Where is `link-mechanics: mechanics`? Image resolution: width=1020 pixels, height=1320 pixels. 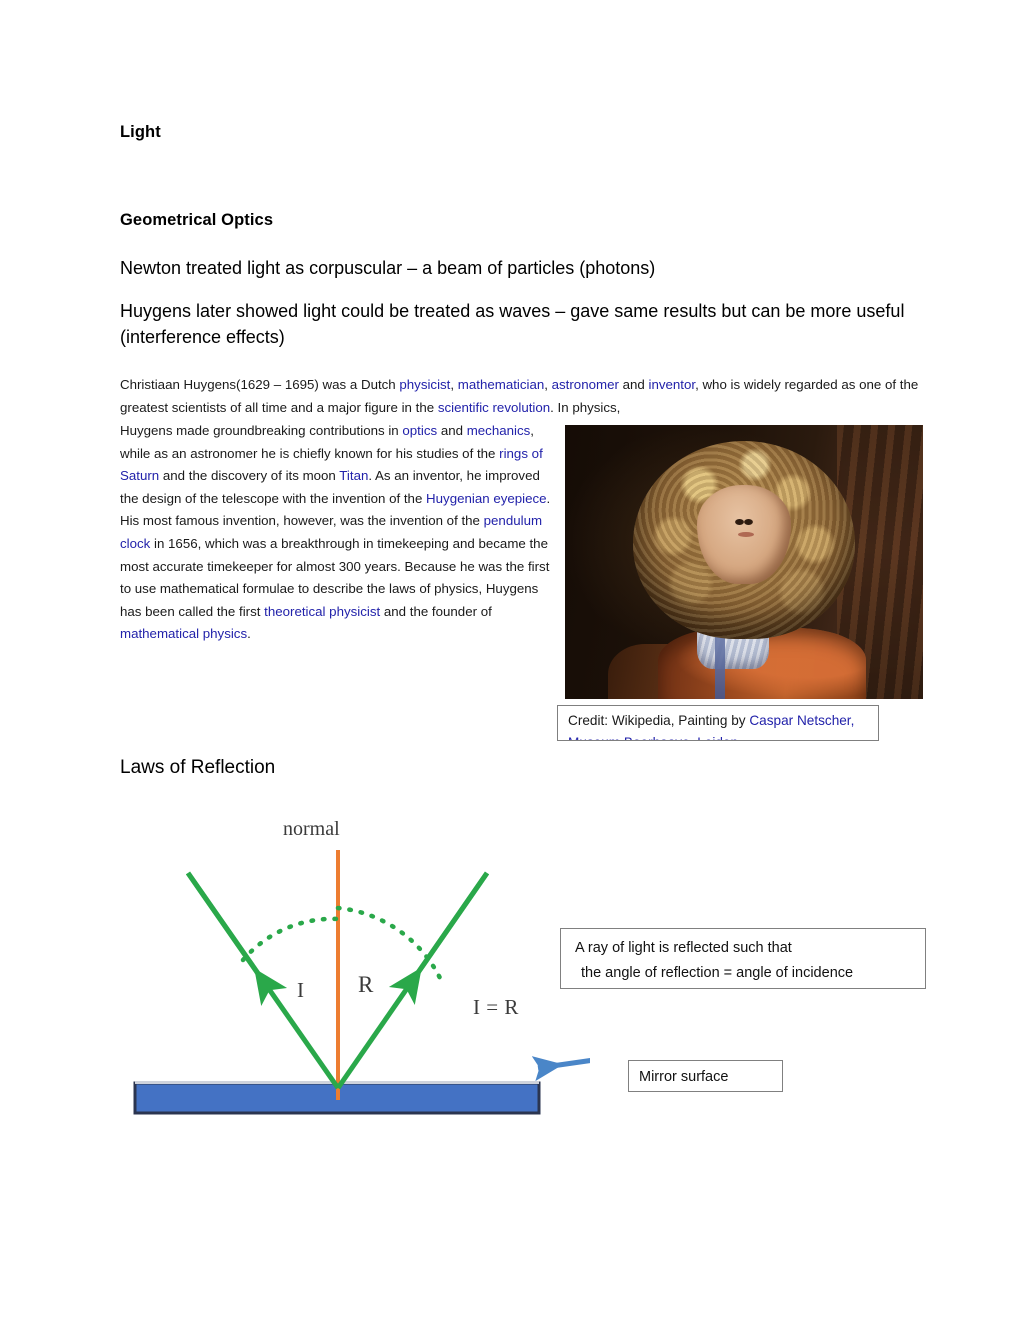
link-mechanics: mechanics is located at coordinates (499, 430).